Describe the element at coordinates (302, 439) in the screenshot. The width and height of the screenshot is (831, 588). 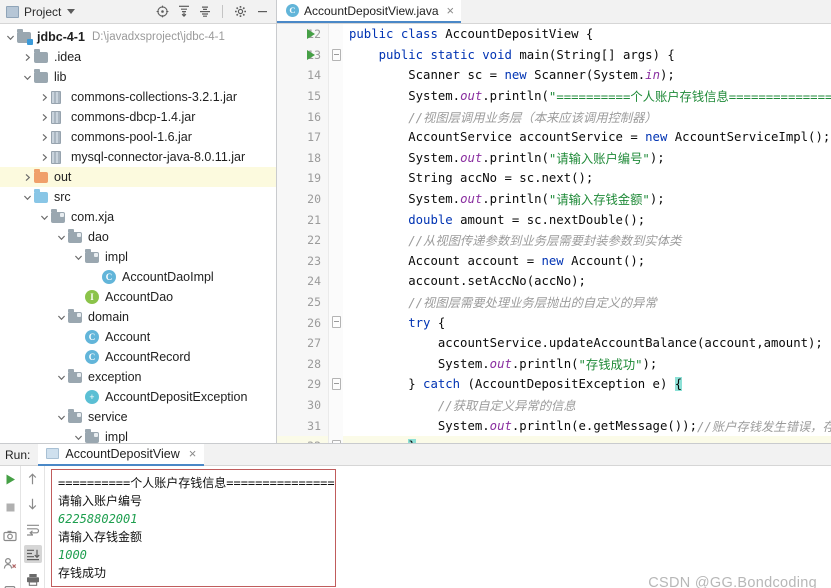
I see `gutter-line-number: 32` at that location.